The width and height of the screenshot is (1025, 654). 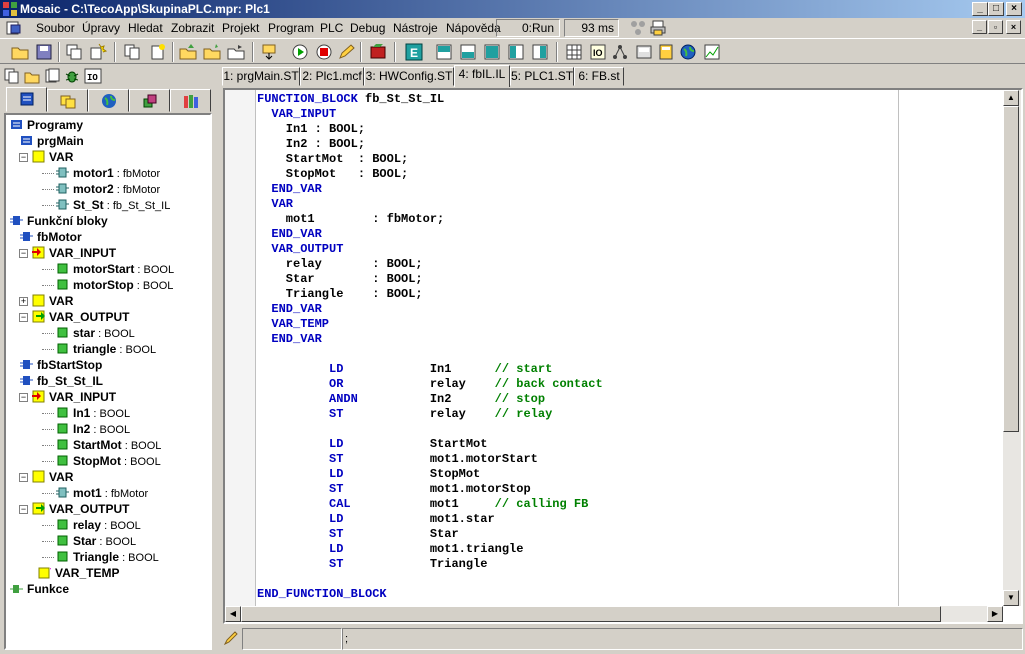 What do you see at coordinates (430, 504) in the screenshot?
I see `code-line: CAL mot1 // calling FB` at bounding box center [430, 504].